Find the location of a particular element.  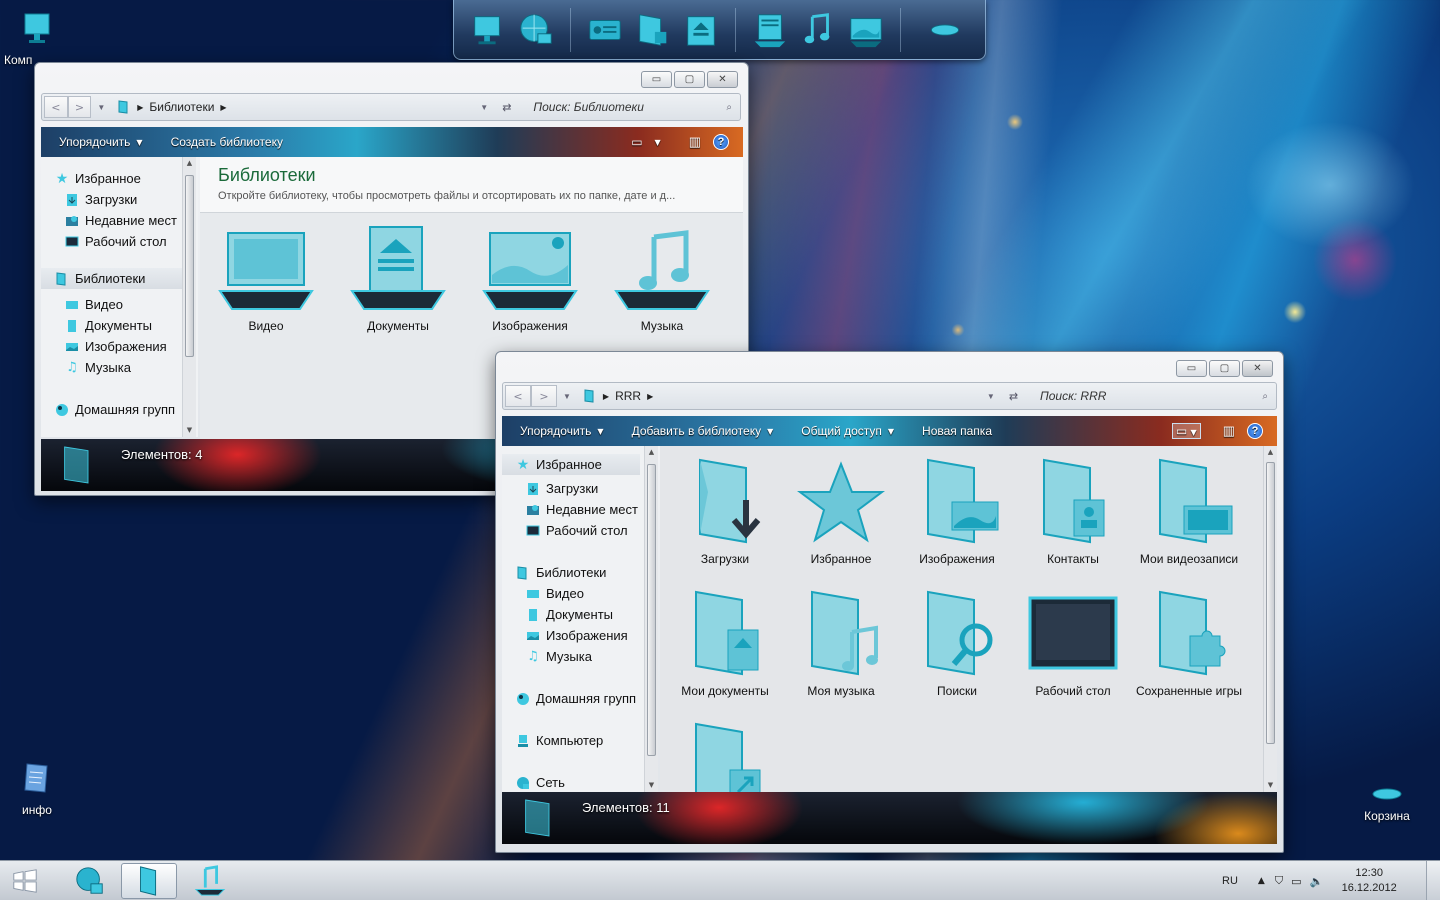

create-library-button: Создать библиотеку is located at coordinates (227, 142).